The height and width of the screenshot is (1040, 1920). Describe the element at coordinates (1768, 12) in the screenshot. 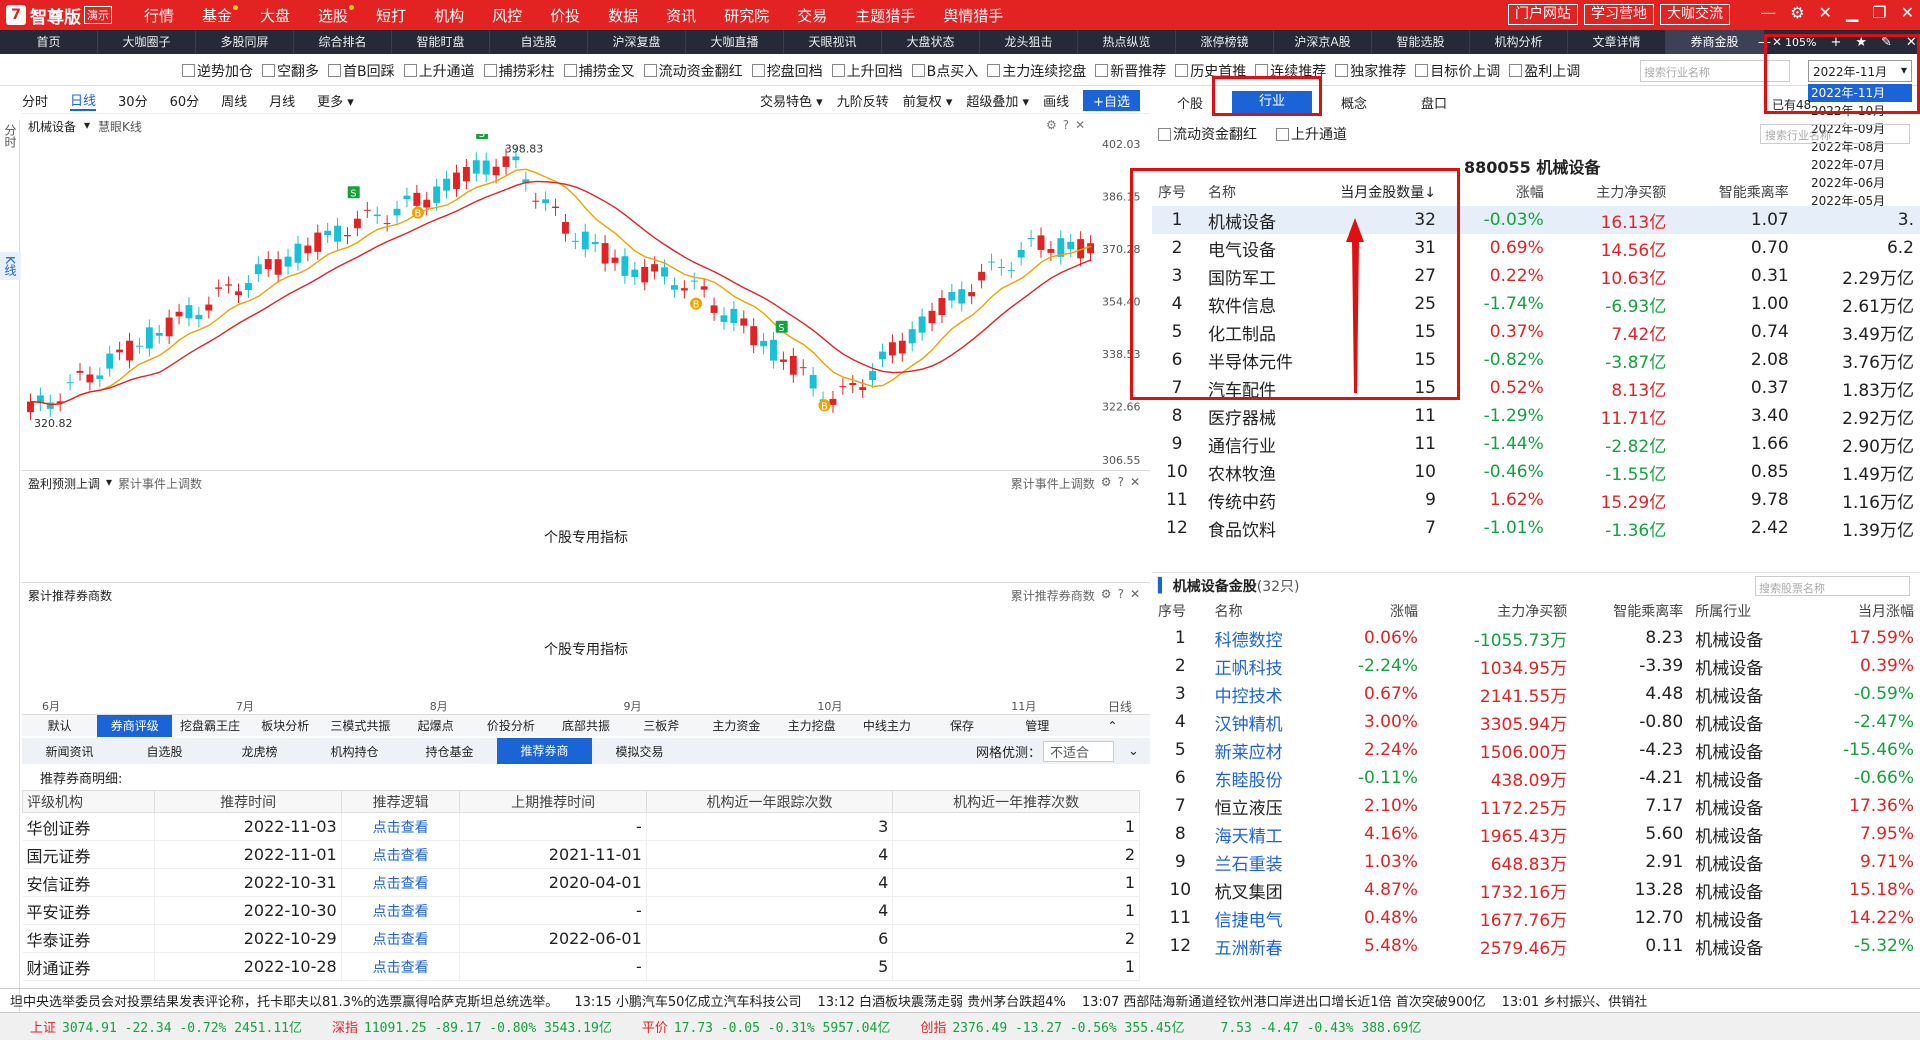

I see `minimize-icon: —` at that location.